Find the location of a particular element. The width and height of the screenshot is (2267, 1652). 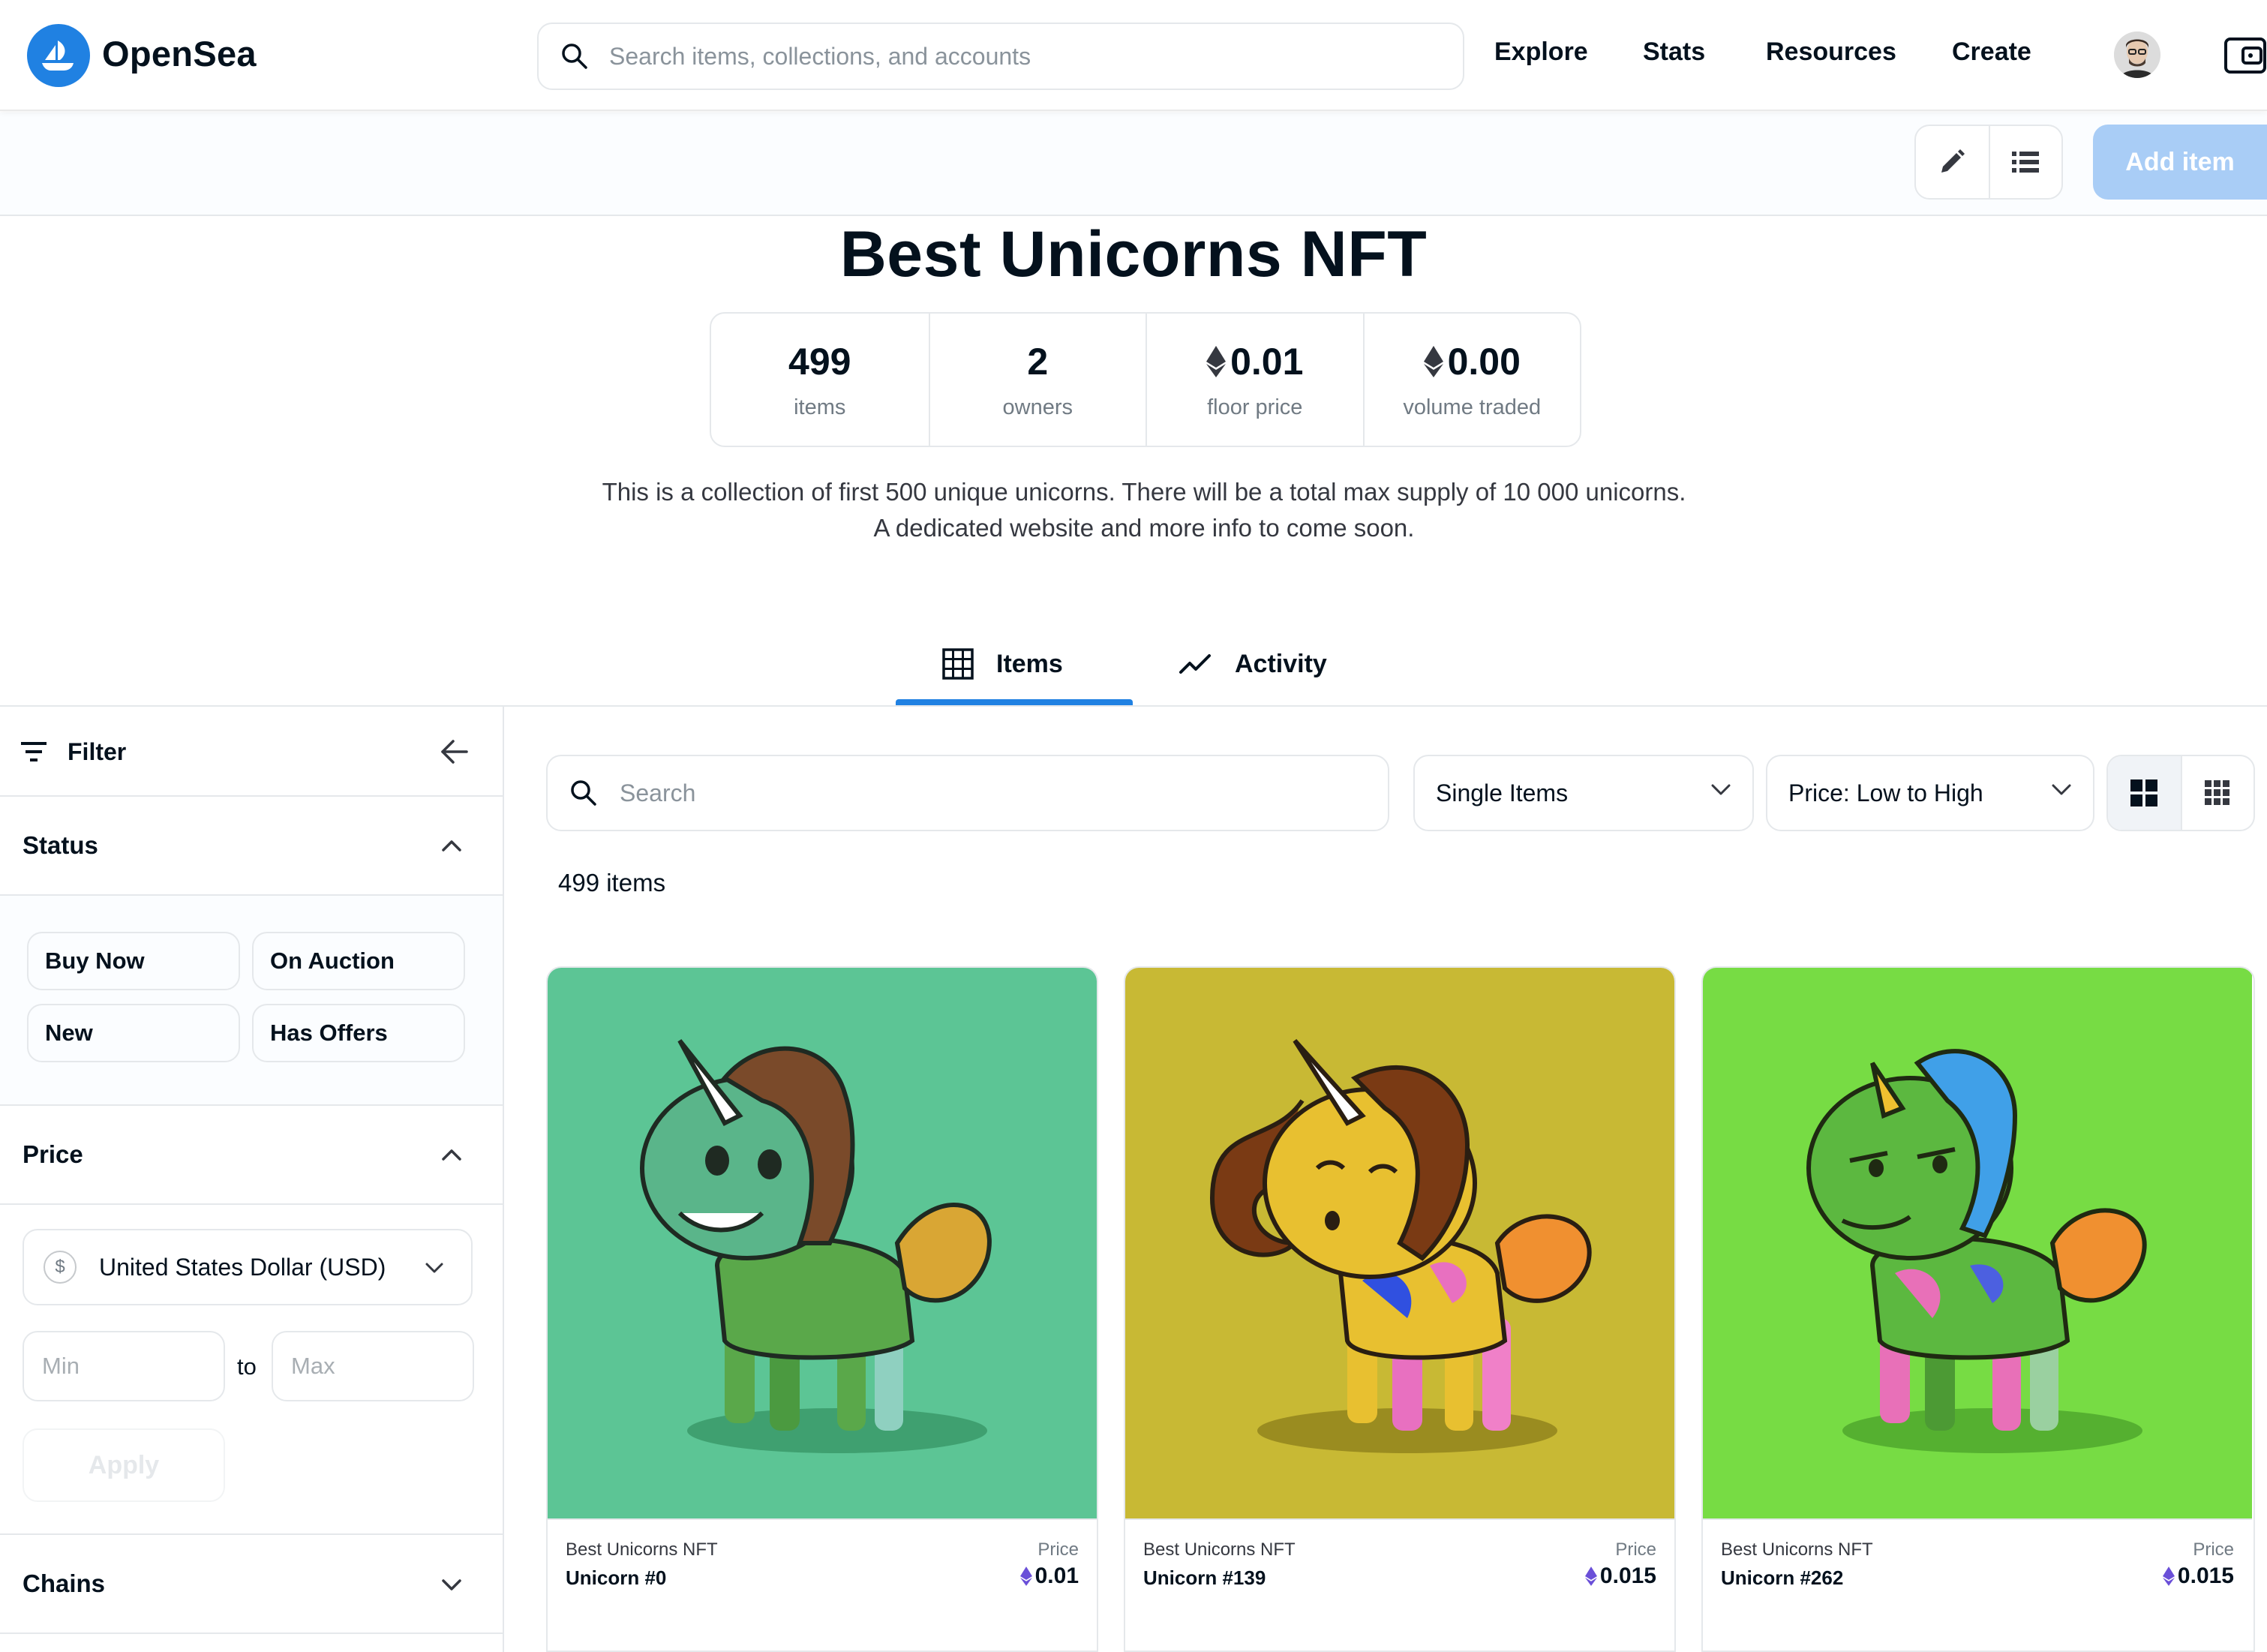

small-grid-button is located at coordinates (2216, 793).